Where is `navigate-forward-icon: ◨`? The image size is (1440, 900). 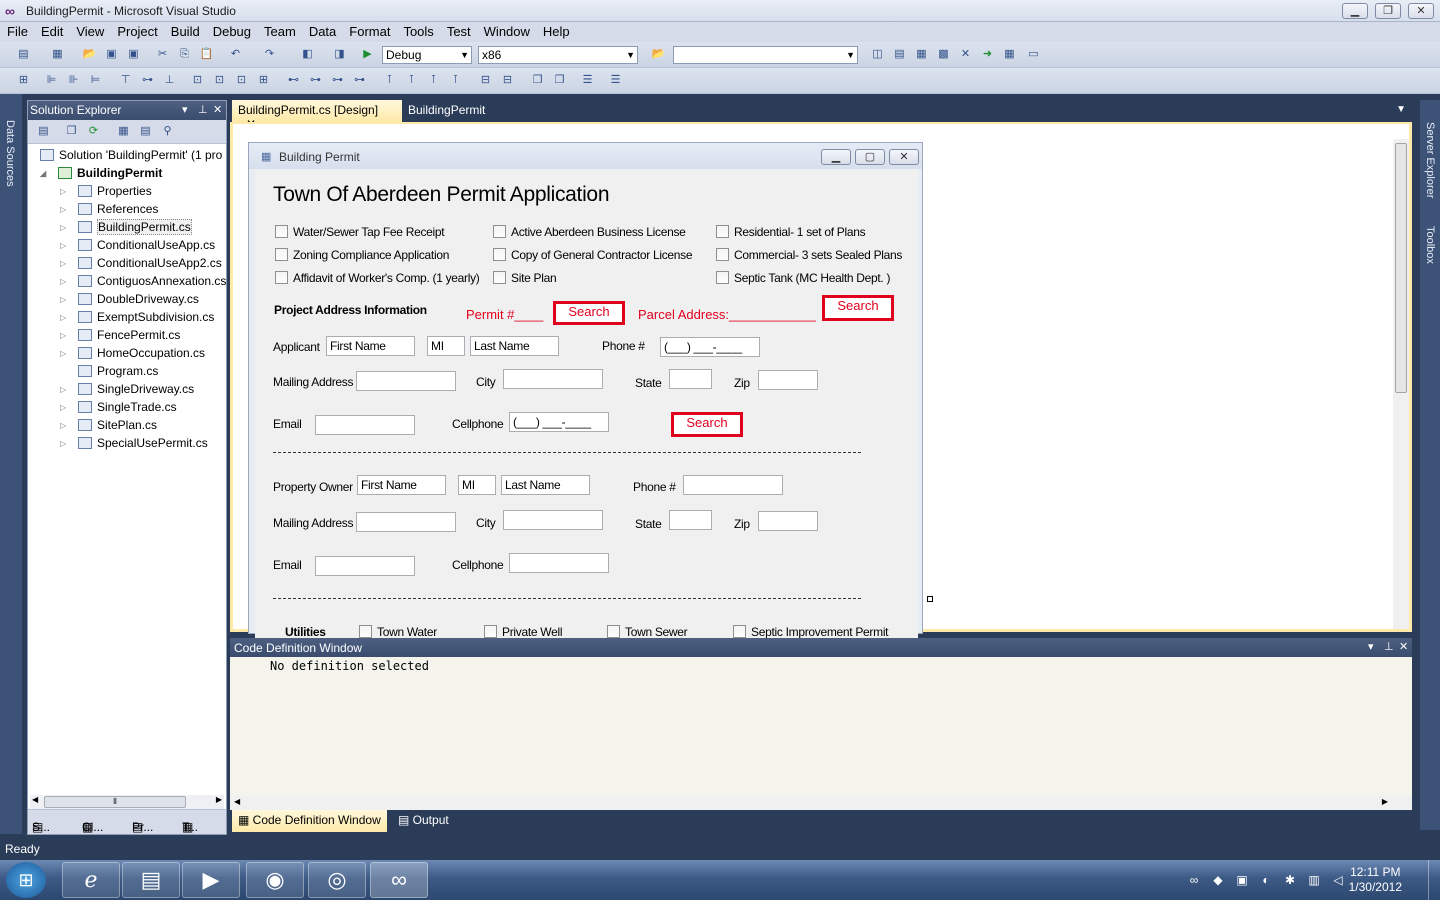 navigate-forward-icon: ◨ is located at coordinates (339, 54).